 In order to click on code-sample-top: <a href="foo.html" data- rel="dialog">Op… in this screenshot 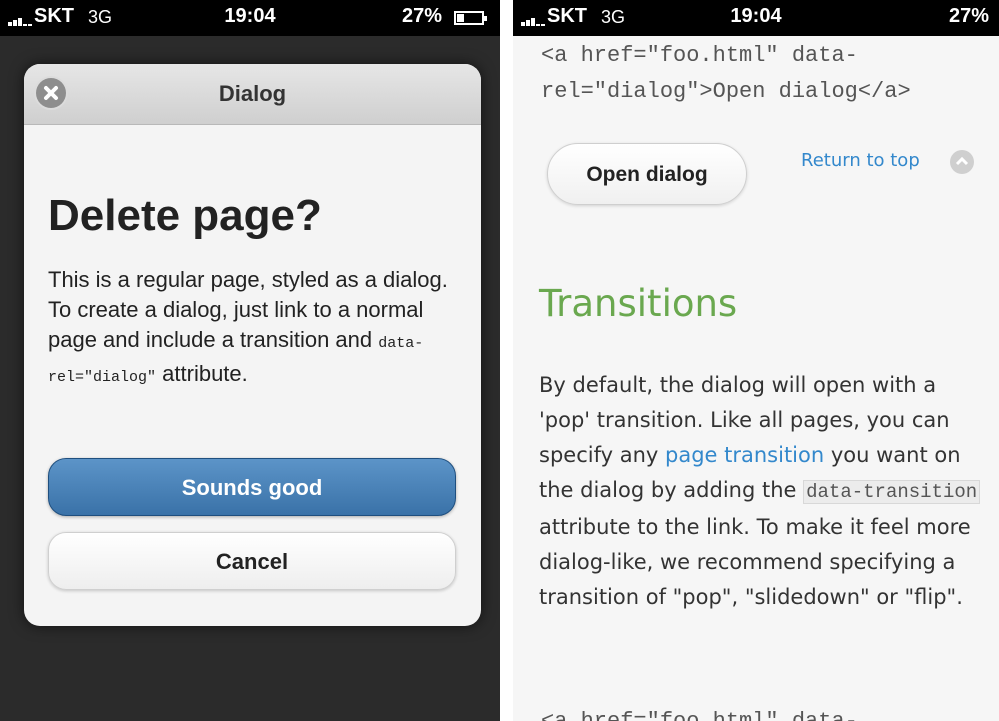, I will do `click(726, 73)`.